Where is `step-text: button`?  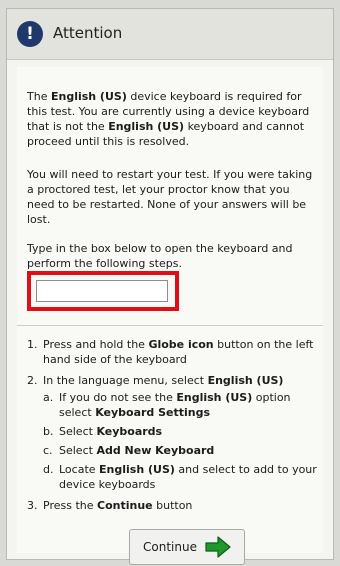
step-text: button is located at coordinates (172, 505).